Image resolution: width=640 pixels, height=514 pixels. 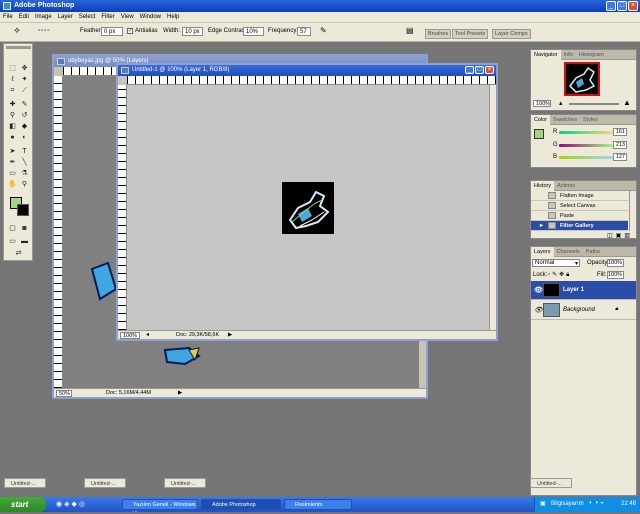 What do you see at coordinates (620, 157) in the screenshot?
I see `channel-b-value: 127` at bounding box center [620, 157].